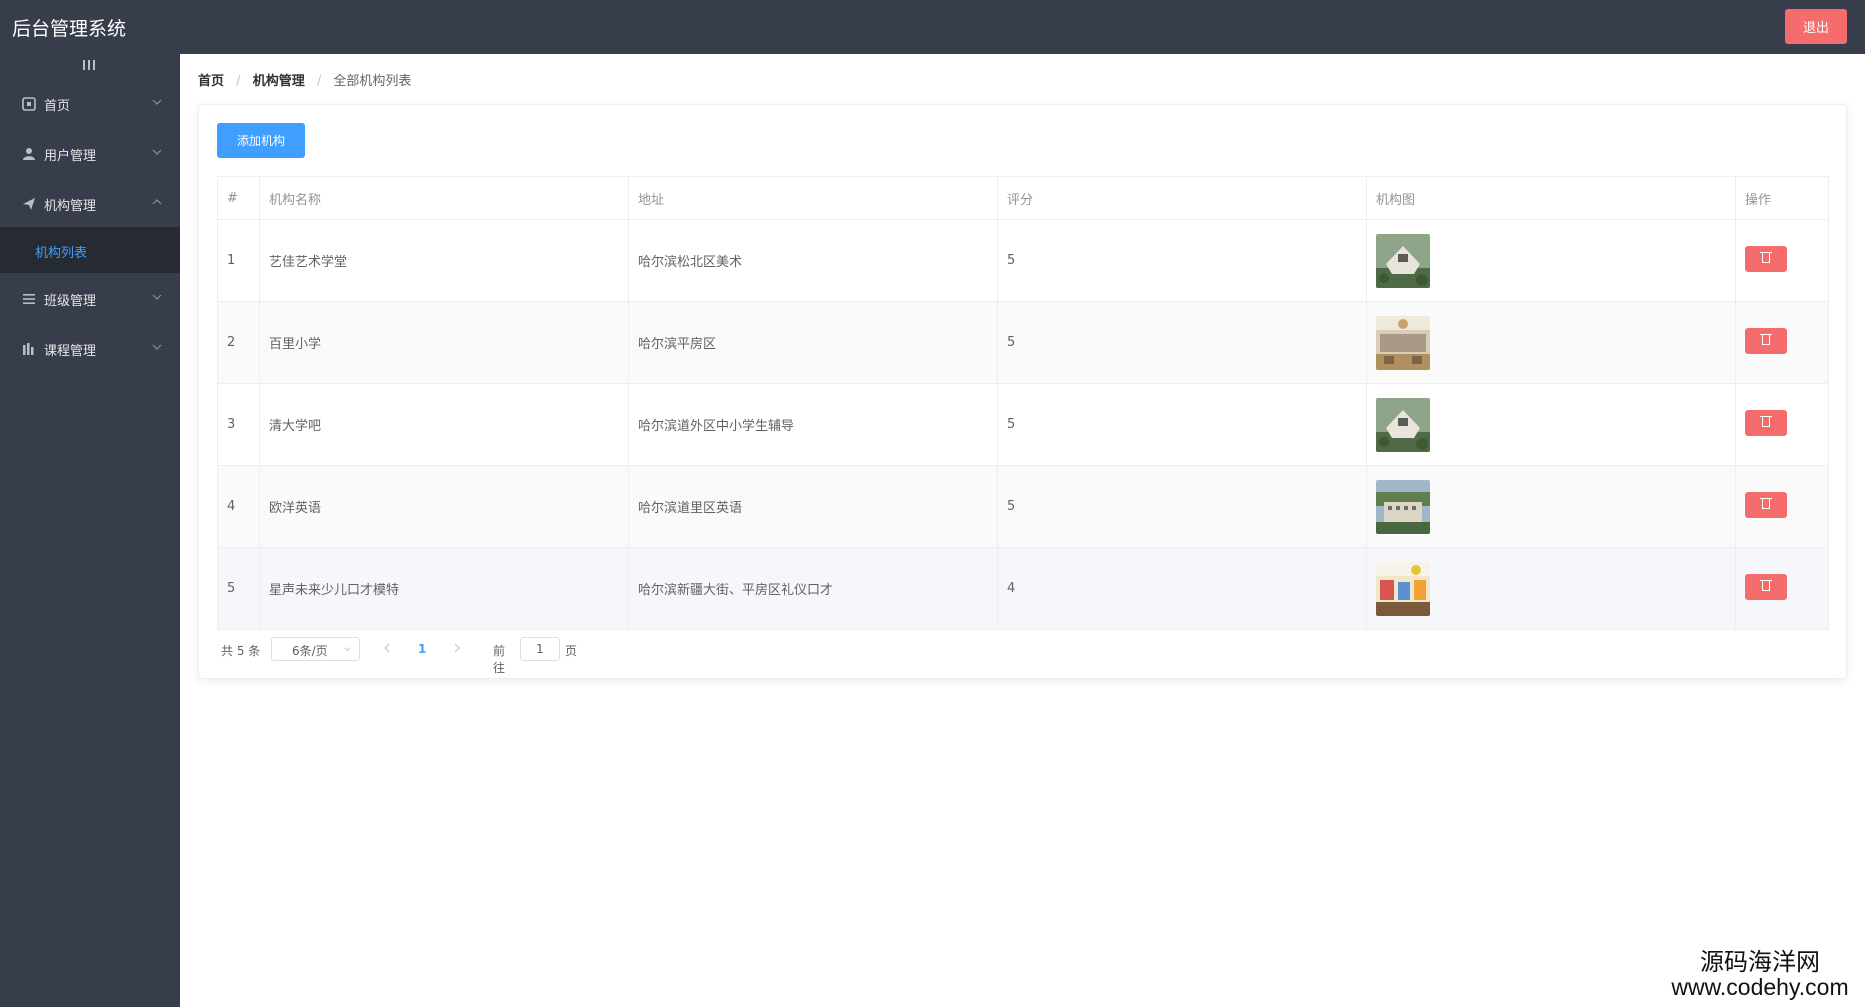  Describe the element at coordinates (1182, 588) in the screenshot. I see `cell-score: 4` at that location.